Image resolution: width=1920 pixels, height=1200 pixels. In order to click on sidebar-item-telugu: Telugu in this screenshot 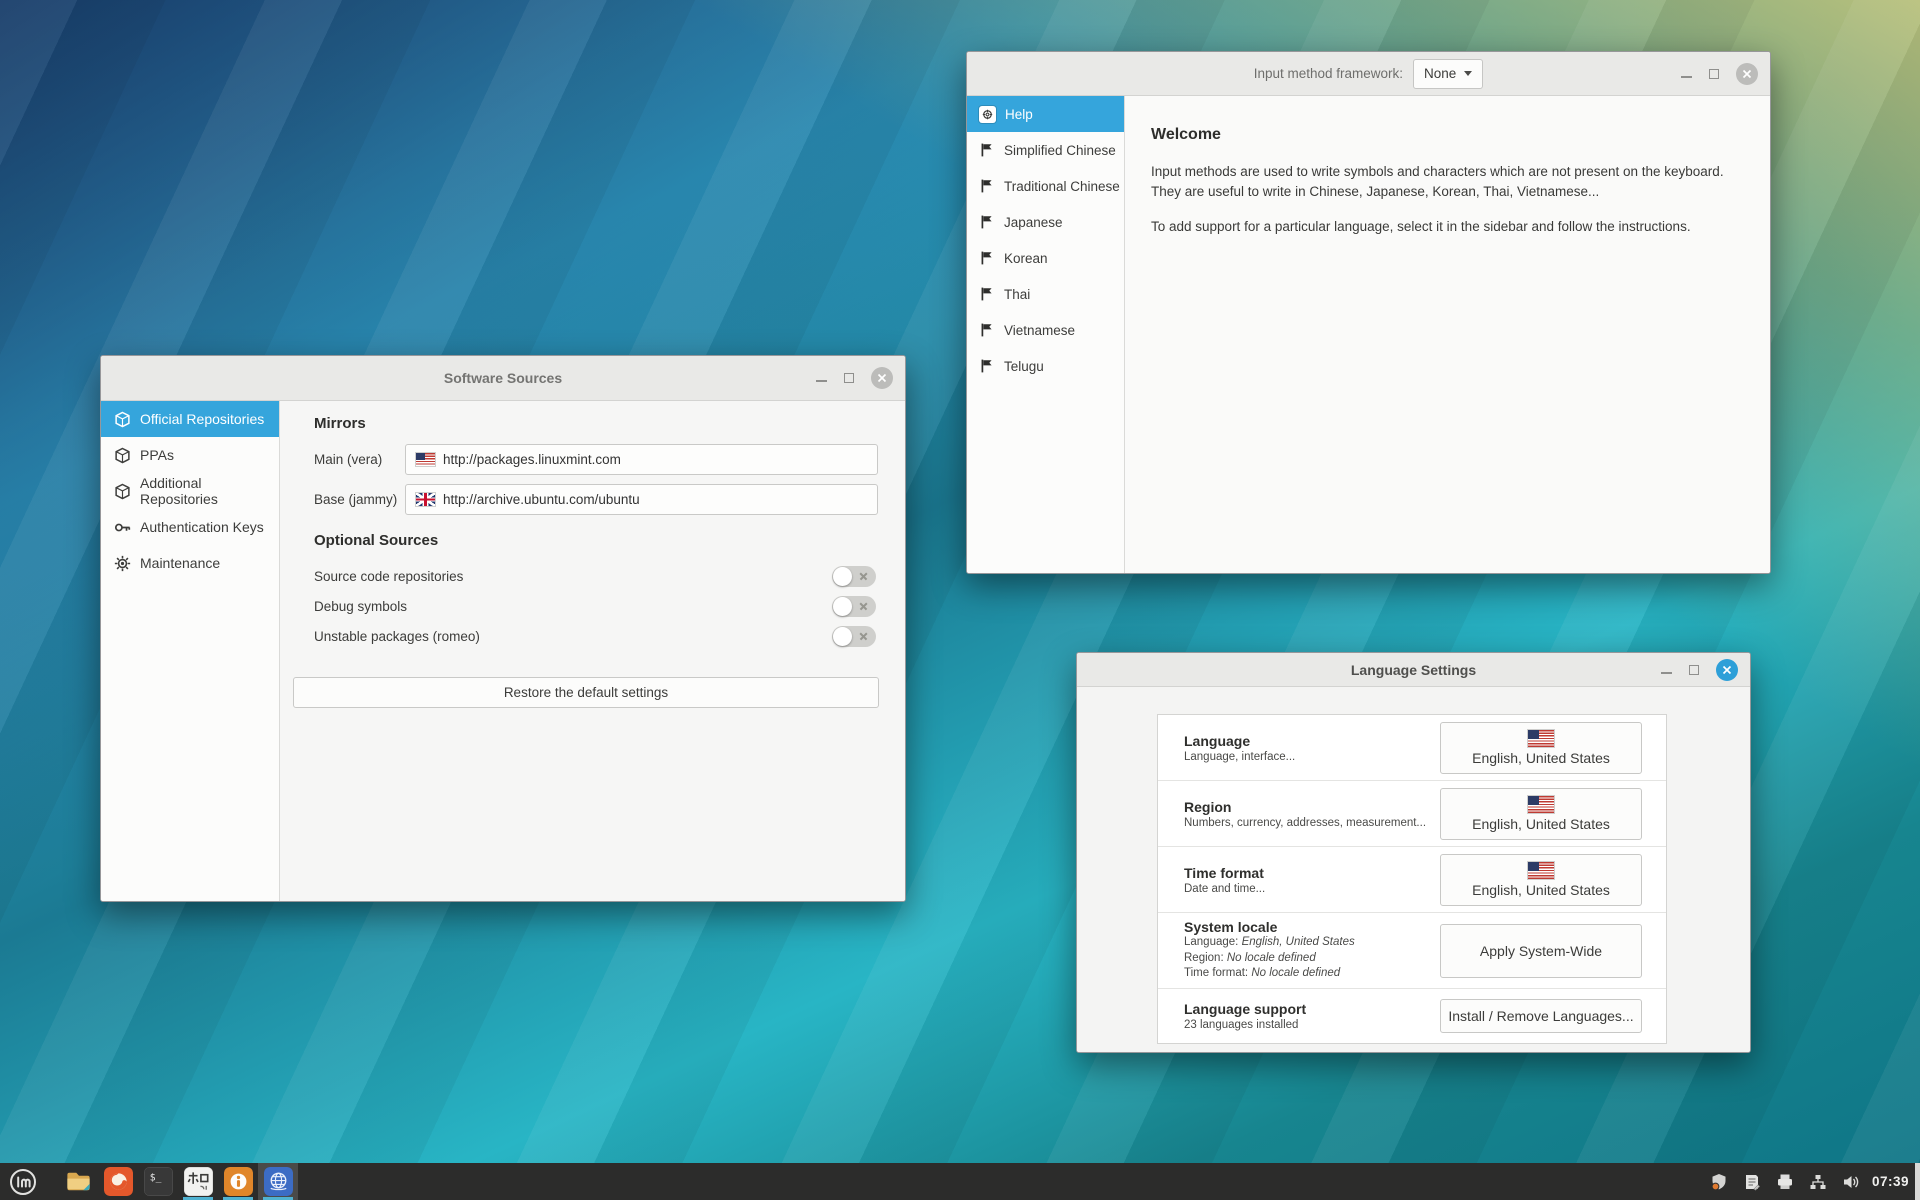, I will do `click(1045, 366)`.